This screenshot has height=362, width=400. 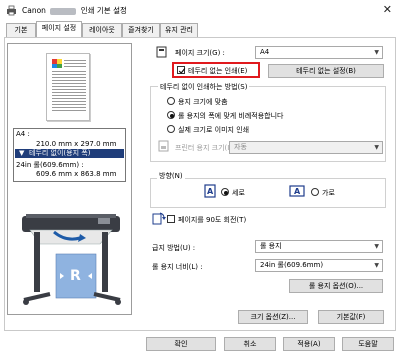 I want to click on printer-paper-select: 자동 ▼, so click(x=306, y=147).